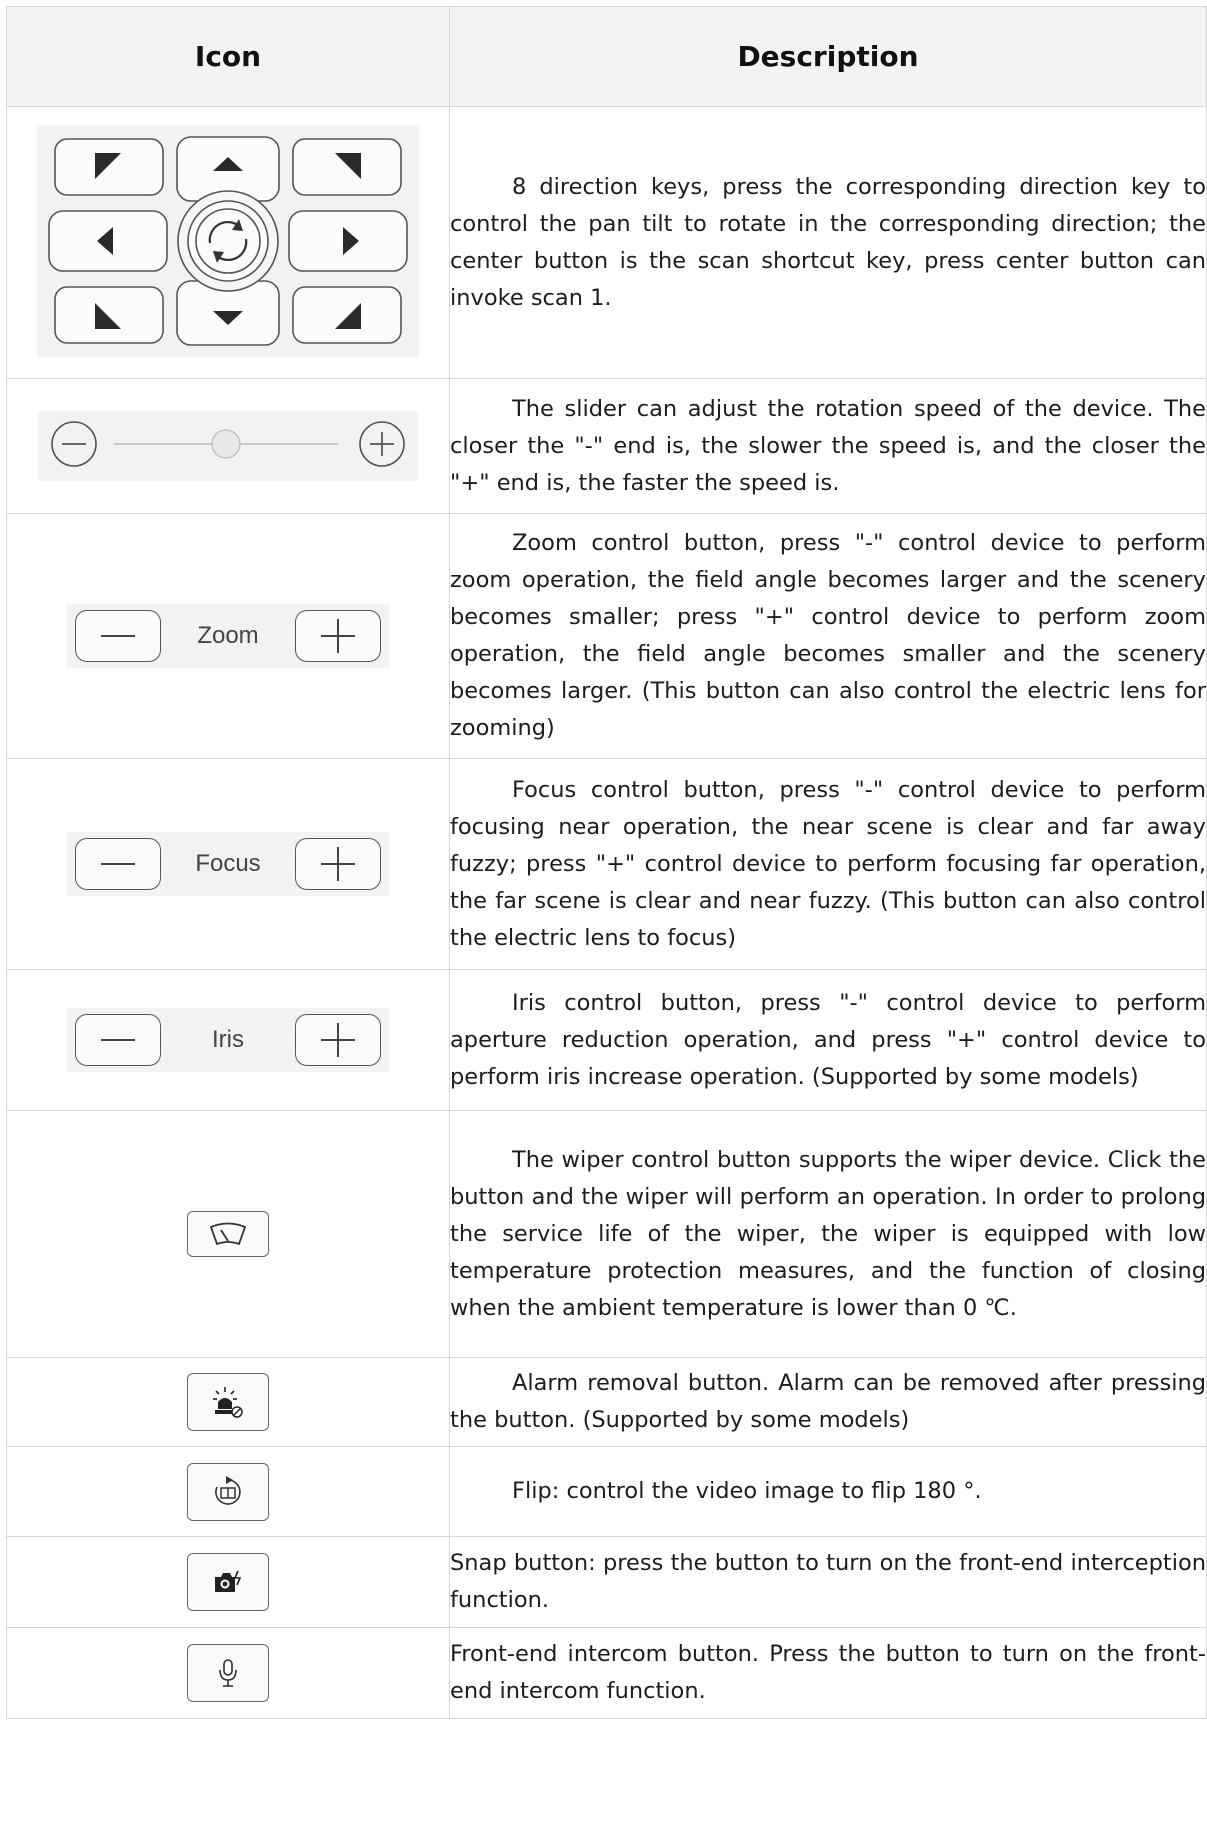  I want to click on iris-open-button, so click(338, 1040).